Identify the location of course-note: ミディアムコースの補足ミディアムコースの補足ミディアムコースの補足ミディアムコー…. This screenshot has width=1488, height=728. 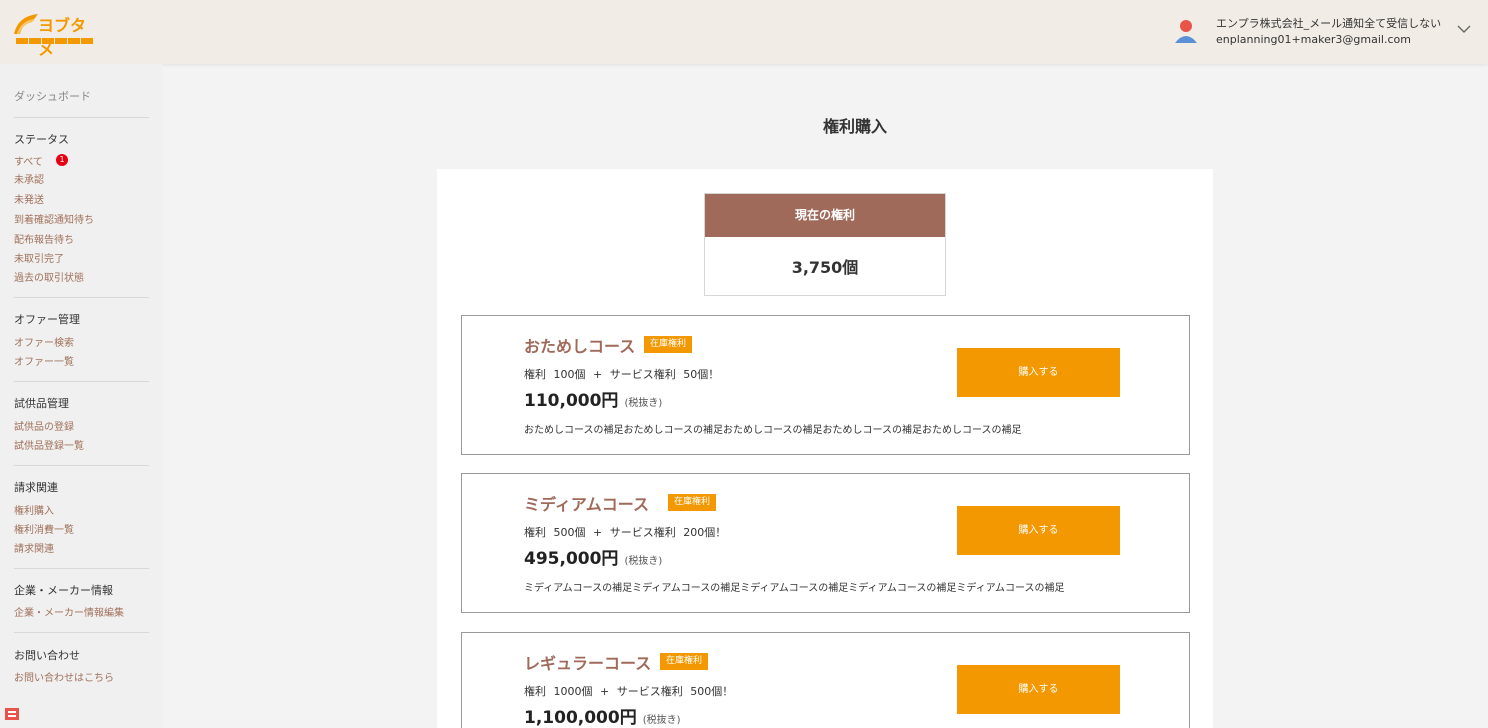
(794, 588).